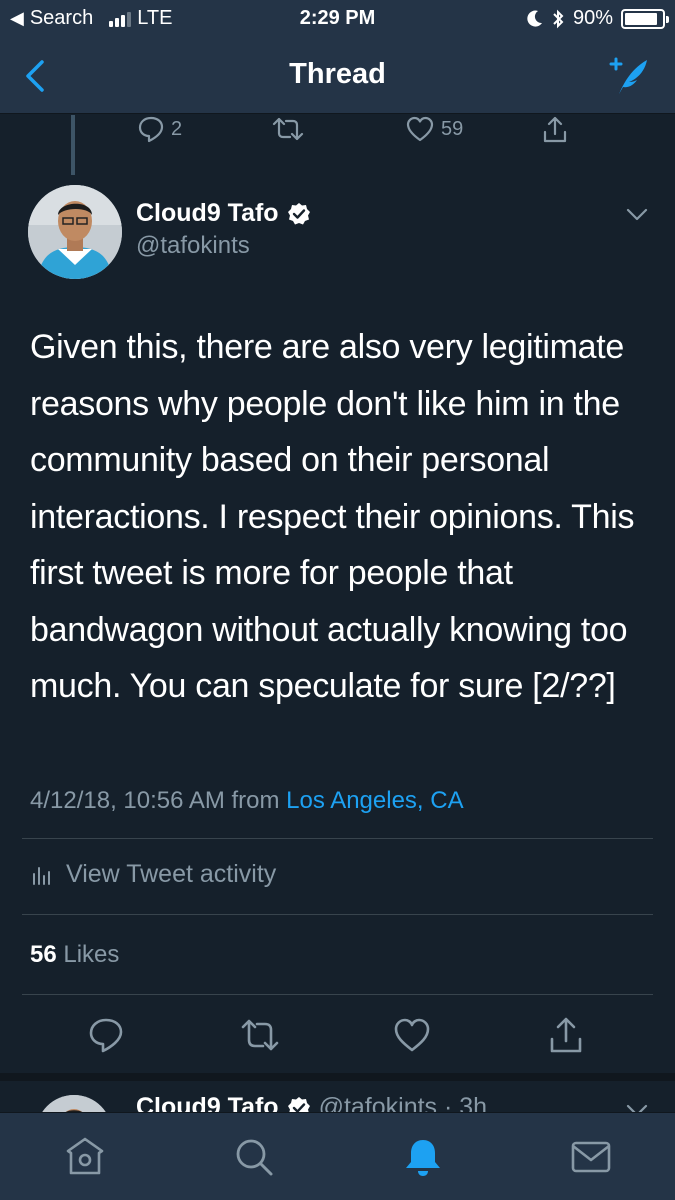 Image resolution: width=675 pixels, height=1200 pixels. What do you see at coordinates (403, 1102) in the screenshot?
I see `next-author-handle-time: @tafokints · 3h` at bounding box center [403, 1102].